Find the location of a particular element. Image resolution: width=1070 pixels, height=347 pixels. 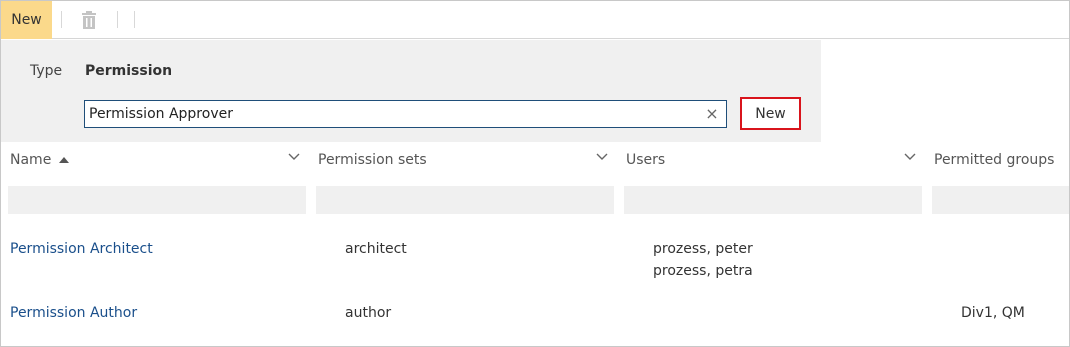

type-value: Permission is located at coordinates (129, 71).